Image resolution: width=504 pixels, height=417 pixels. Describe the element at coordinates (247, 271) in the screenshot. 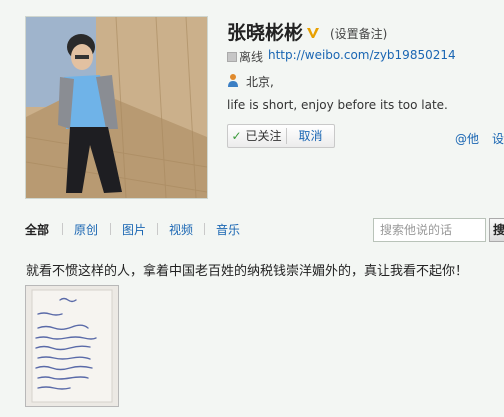

I see `post-text: 就看不惯这样的人，拿着中国老百姓的纳税钱崇洋媚外的，真让我看不起你！` at that location.